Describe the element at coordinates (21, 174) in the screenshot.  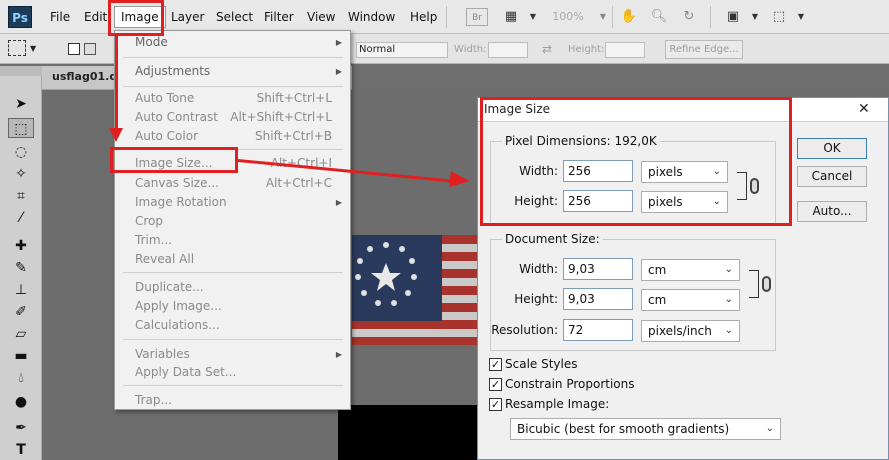
I see `magic-wand-tool-icon: ✧` at that location.